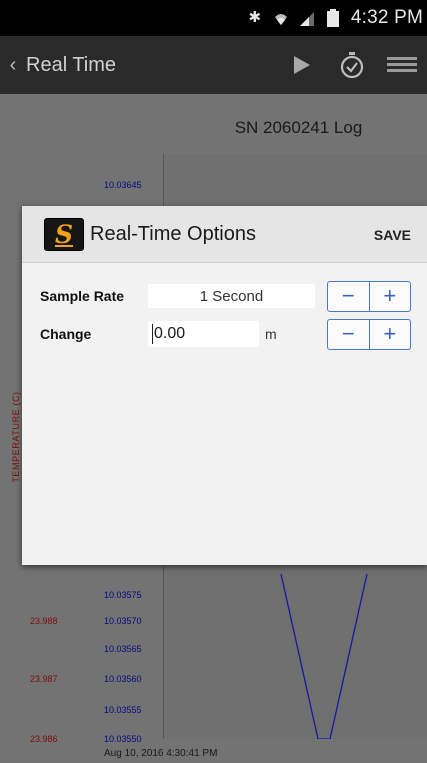  I want to click on change-row: Change 0.00 m − +, so click(224, 334).